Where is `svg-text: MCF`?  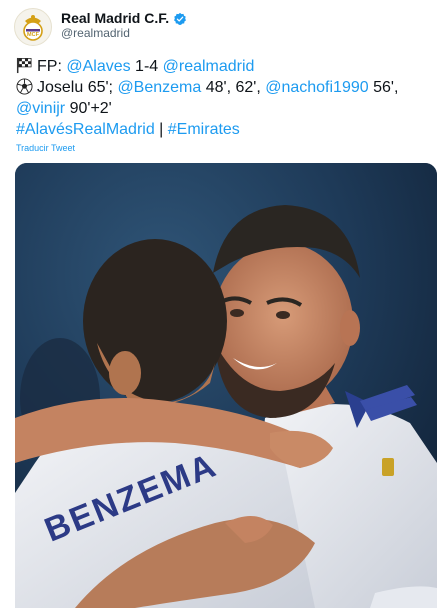
svg-text: MCF is located at coordinates (33, 35).